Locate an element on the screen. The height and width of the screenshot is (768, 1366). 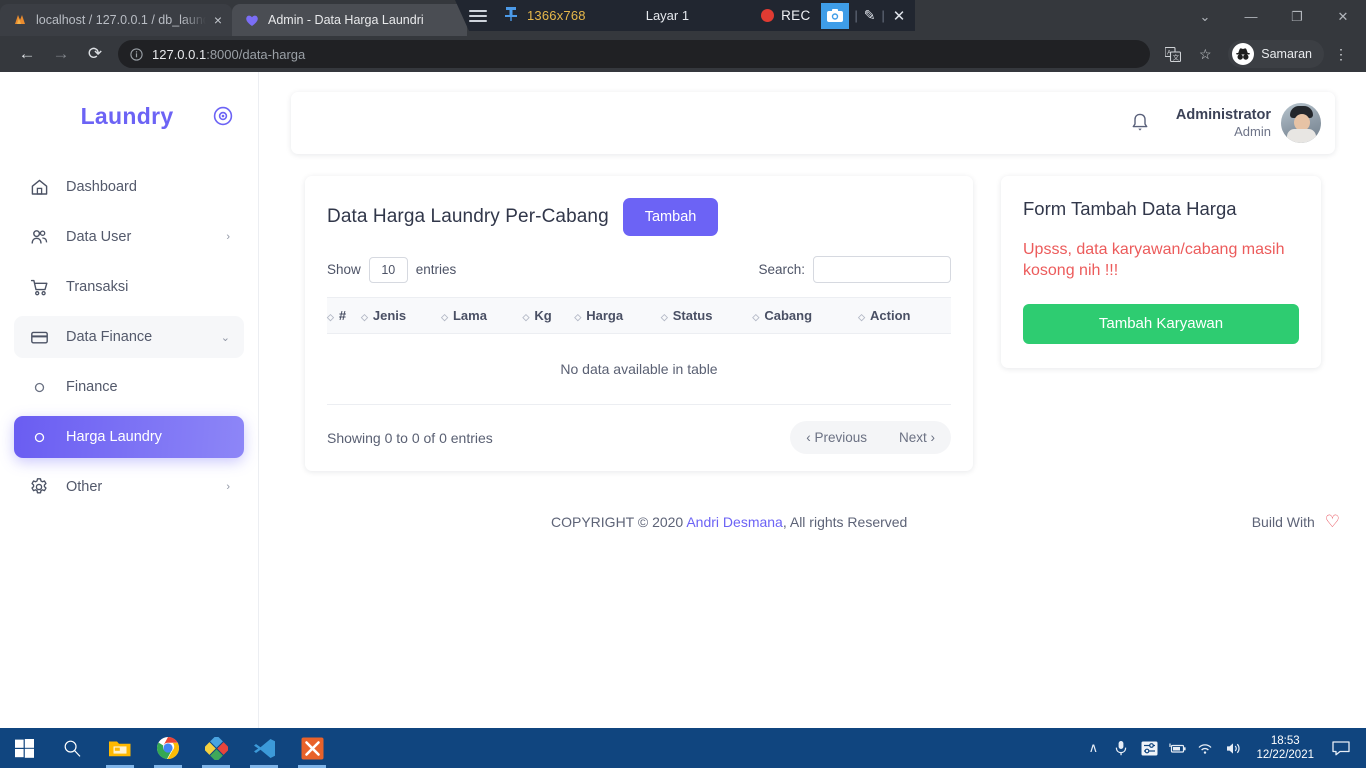
table-row: No data available in table is located at coordinates (639, 369).